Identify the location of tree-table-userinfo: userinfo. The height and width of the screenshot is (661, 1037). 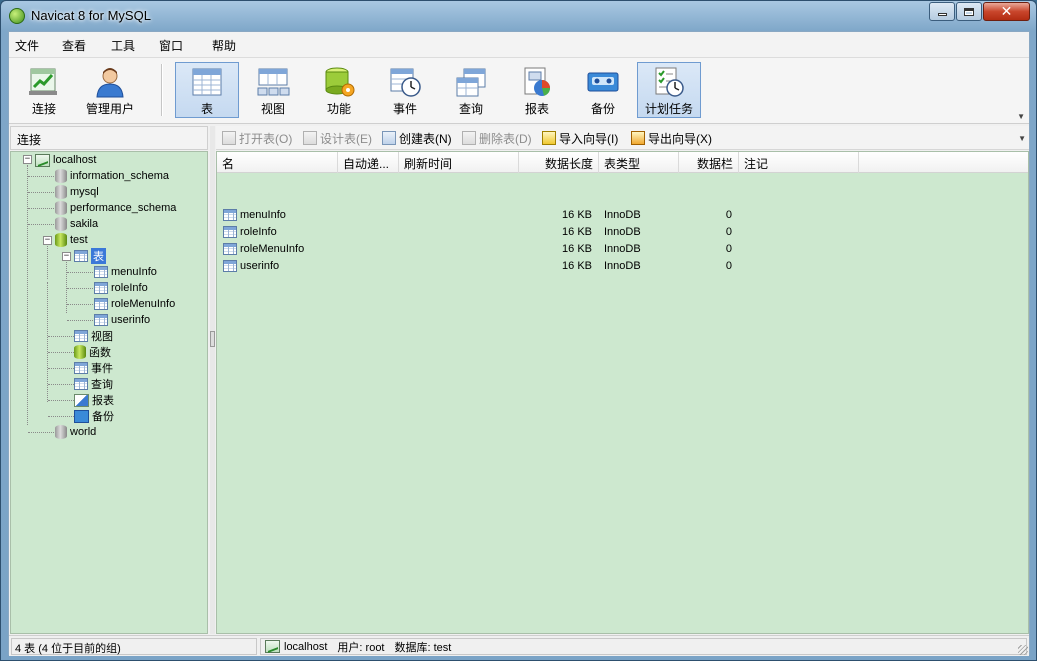
(122, 320).